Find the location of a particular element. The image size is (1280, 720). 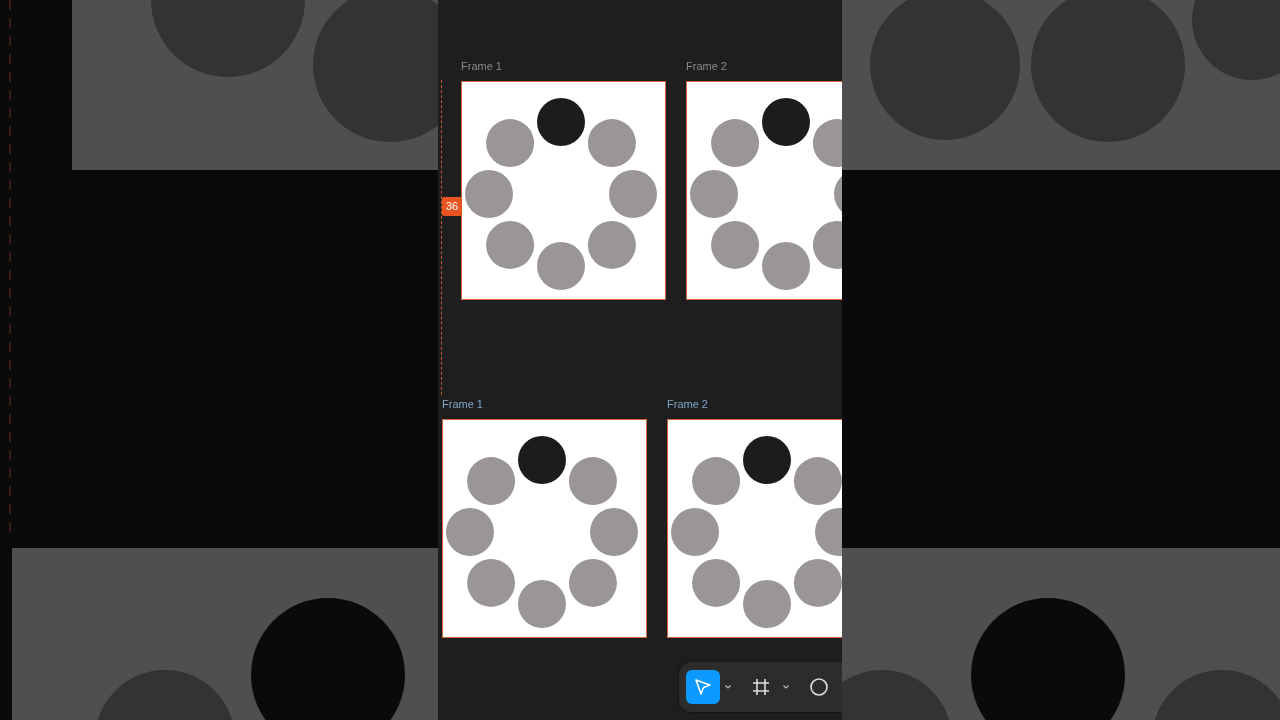

cursor-icon is located at coordinates (703, 687).